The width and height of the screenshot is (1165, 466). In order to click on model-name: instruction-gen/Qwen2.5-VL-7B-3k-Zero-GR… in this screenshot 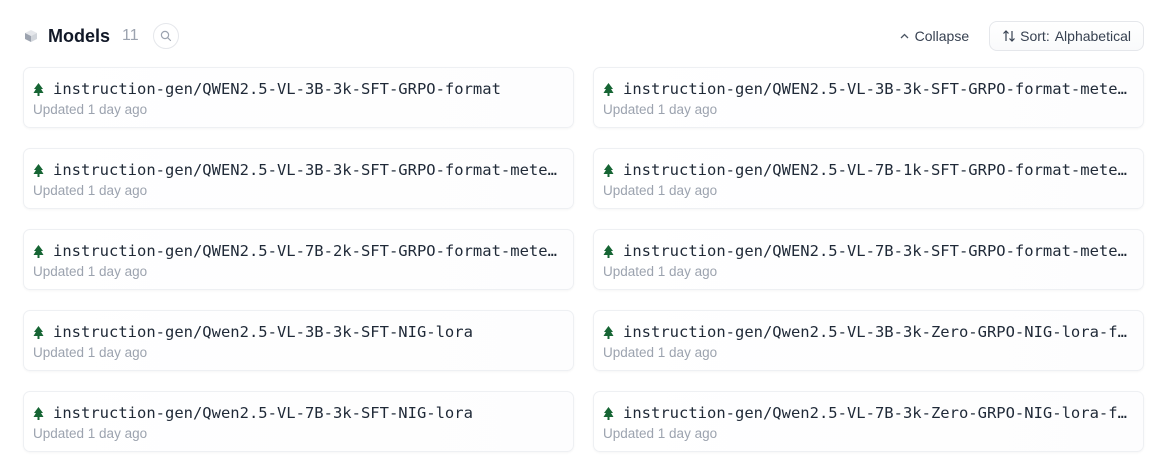, I will do `click(877, 413)`.